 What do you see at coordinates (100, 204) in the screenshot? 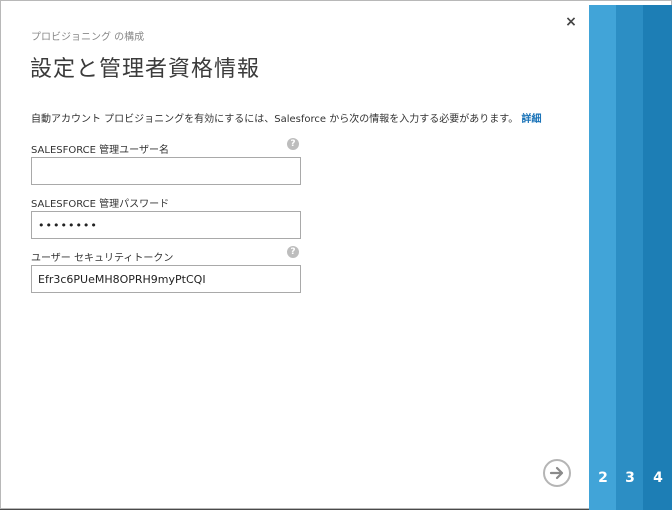
I see `password-label: SALESFORCE 管理パスワード` at bounding box center [100, 204].